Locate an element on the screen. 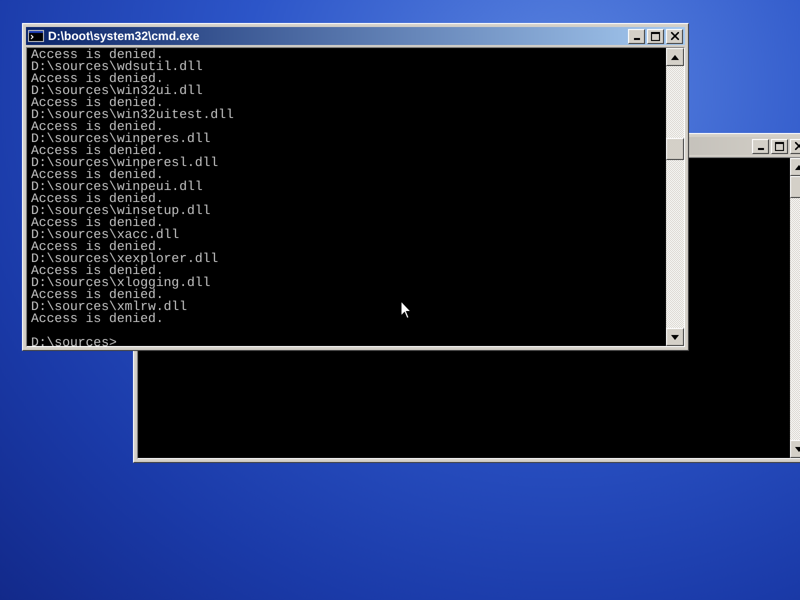 The height and width of the screenshot is (600, 800). console-line: D:\sources\xexplorer.dll is located at coordinates (124, 259).